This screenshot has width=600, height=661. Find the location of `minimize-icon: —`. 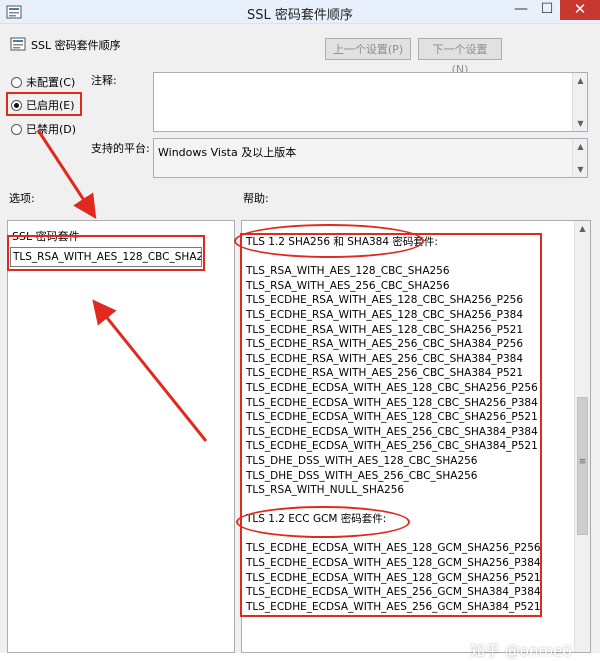

minimize-icon: — is located at coordinates (521, 10).